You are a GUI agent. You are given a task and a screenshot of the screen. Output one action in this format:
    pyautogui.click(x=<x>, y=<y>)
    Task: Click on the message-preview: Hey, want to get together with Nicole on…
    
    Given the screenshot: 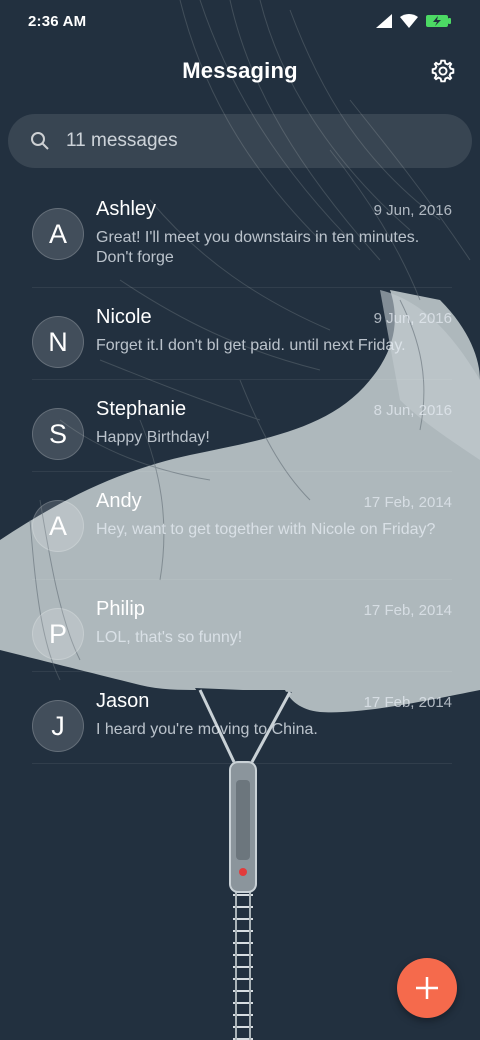 What is the action you would take?
    pyautogui.click(x=266, y=529)
    